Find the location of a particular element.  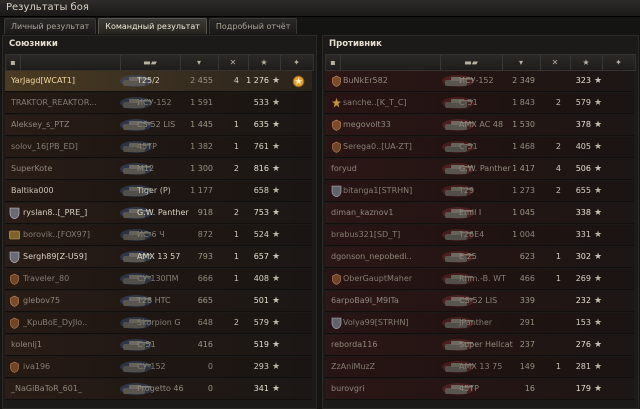

table-row: Serega0..[UA-ZT] C-51 1 468 2 405 ★ is located at coordinates (479, 147).